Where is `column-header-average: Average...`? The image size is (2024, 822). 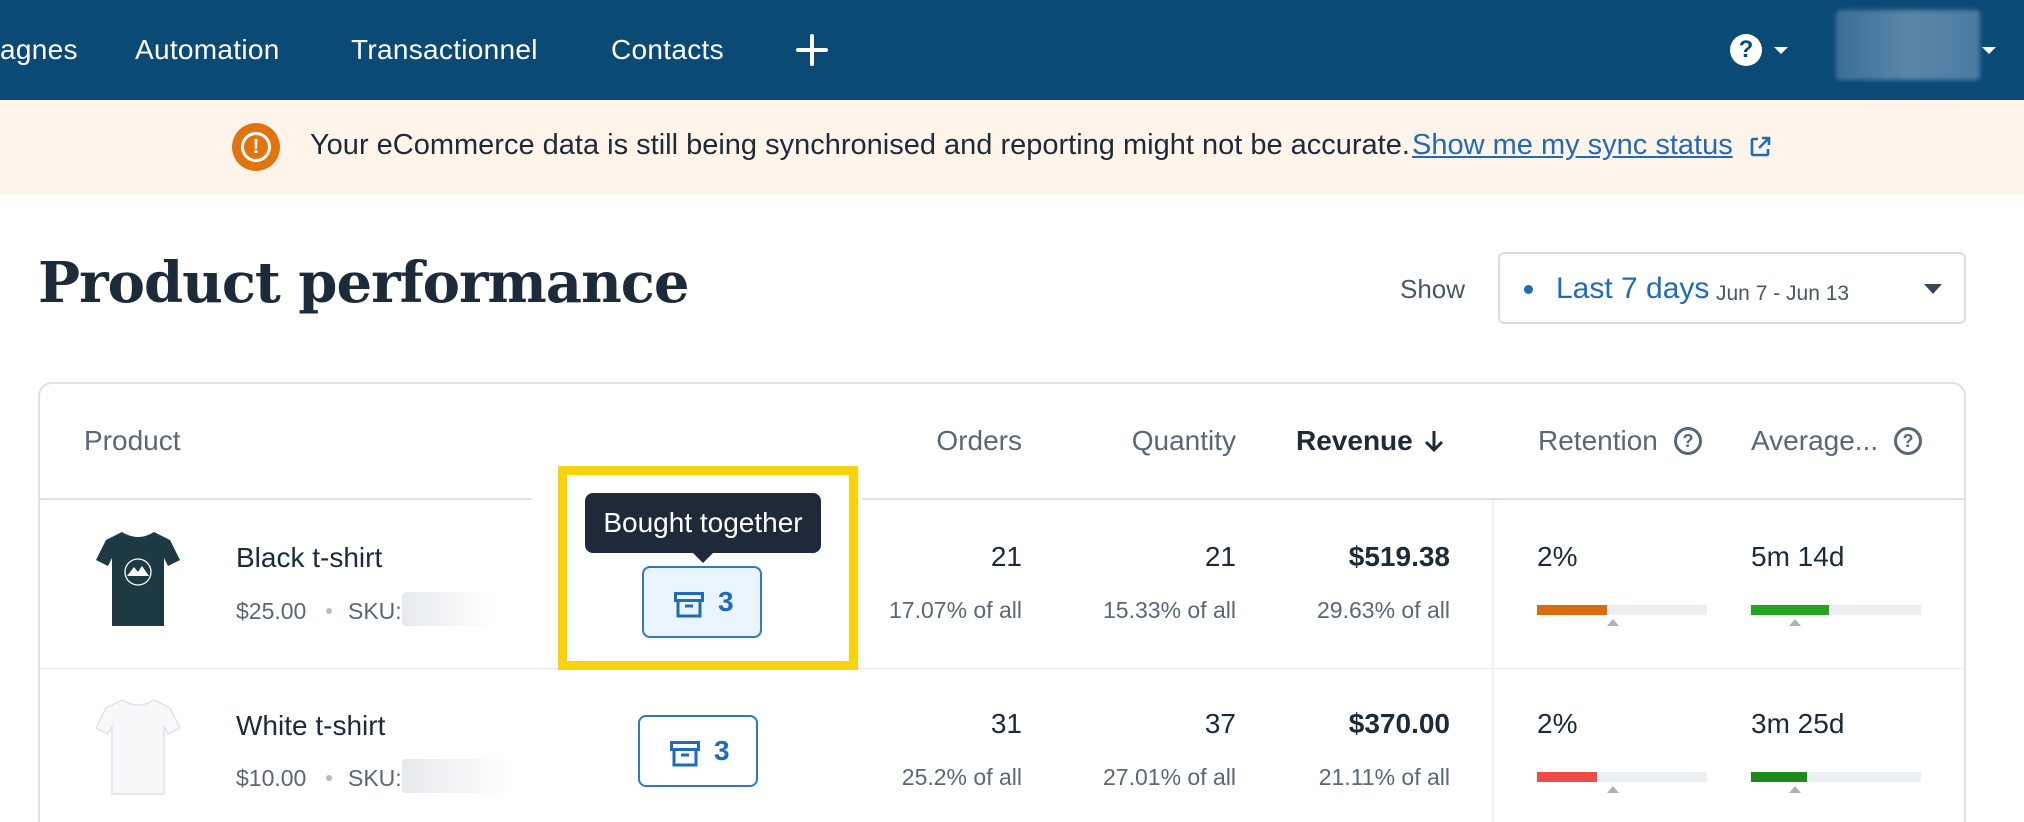
column-header-average: Average... is located at coordinates (1814, 441).